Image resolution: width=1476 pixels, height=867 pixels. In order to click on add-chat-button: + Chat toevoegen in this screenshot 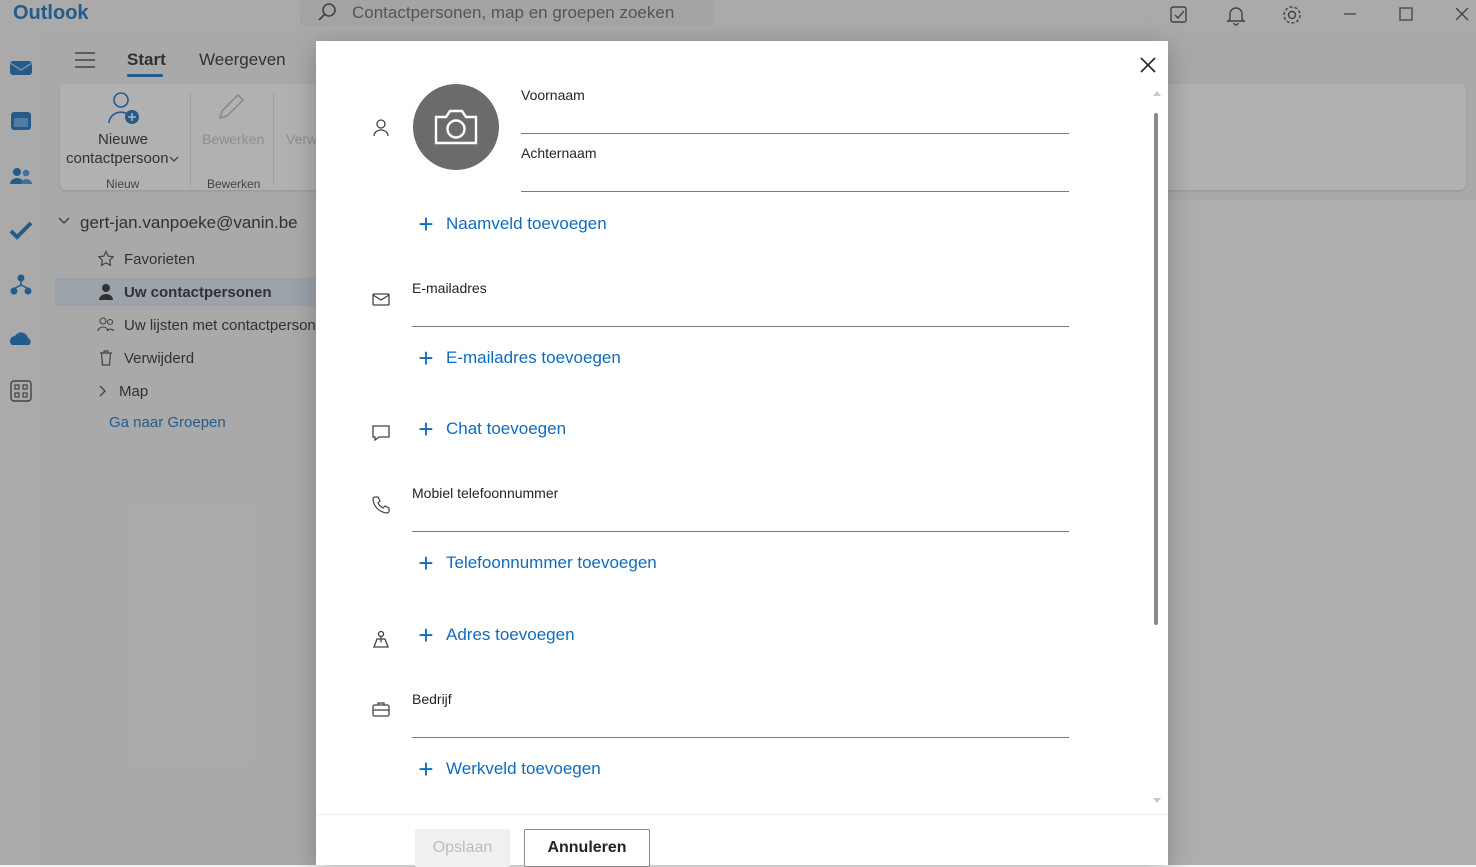, I will do `click(491, 429)`.